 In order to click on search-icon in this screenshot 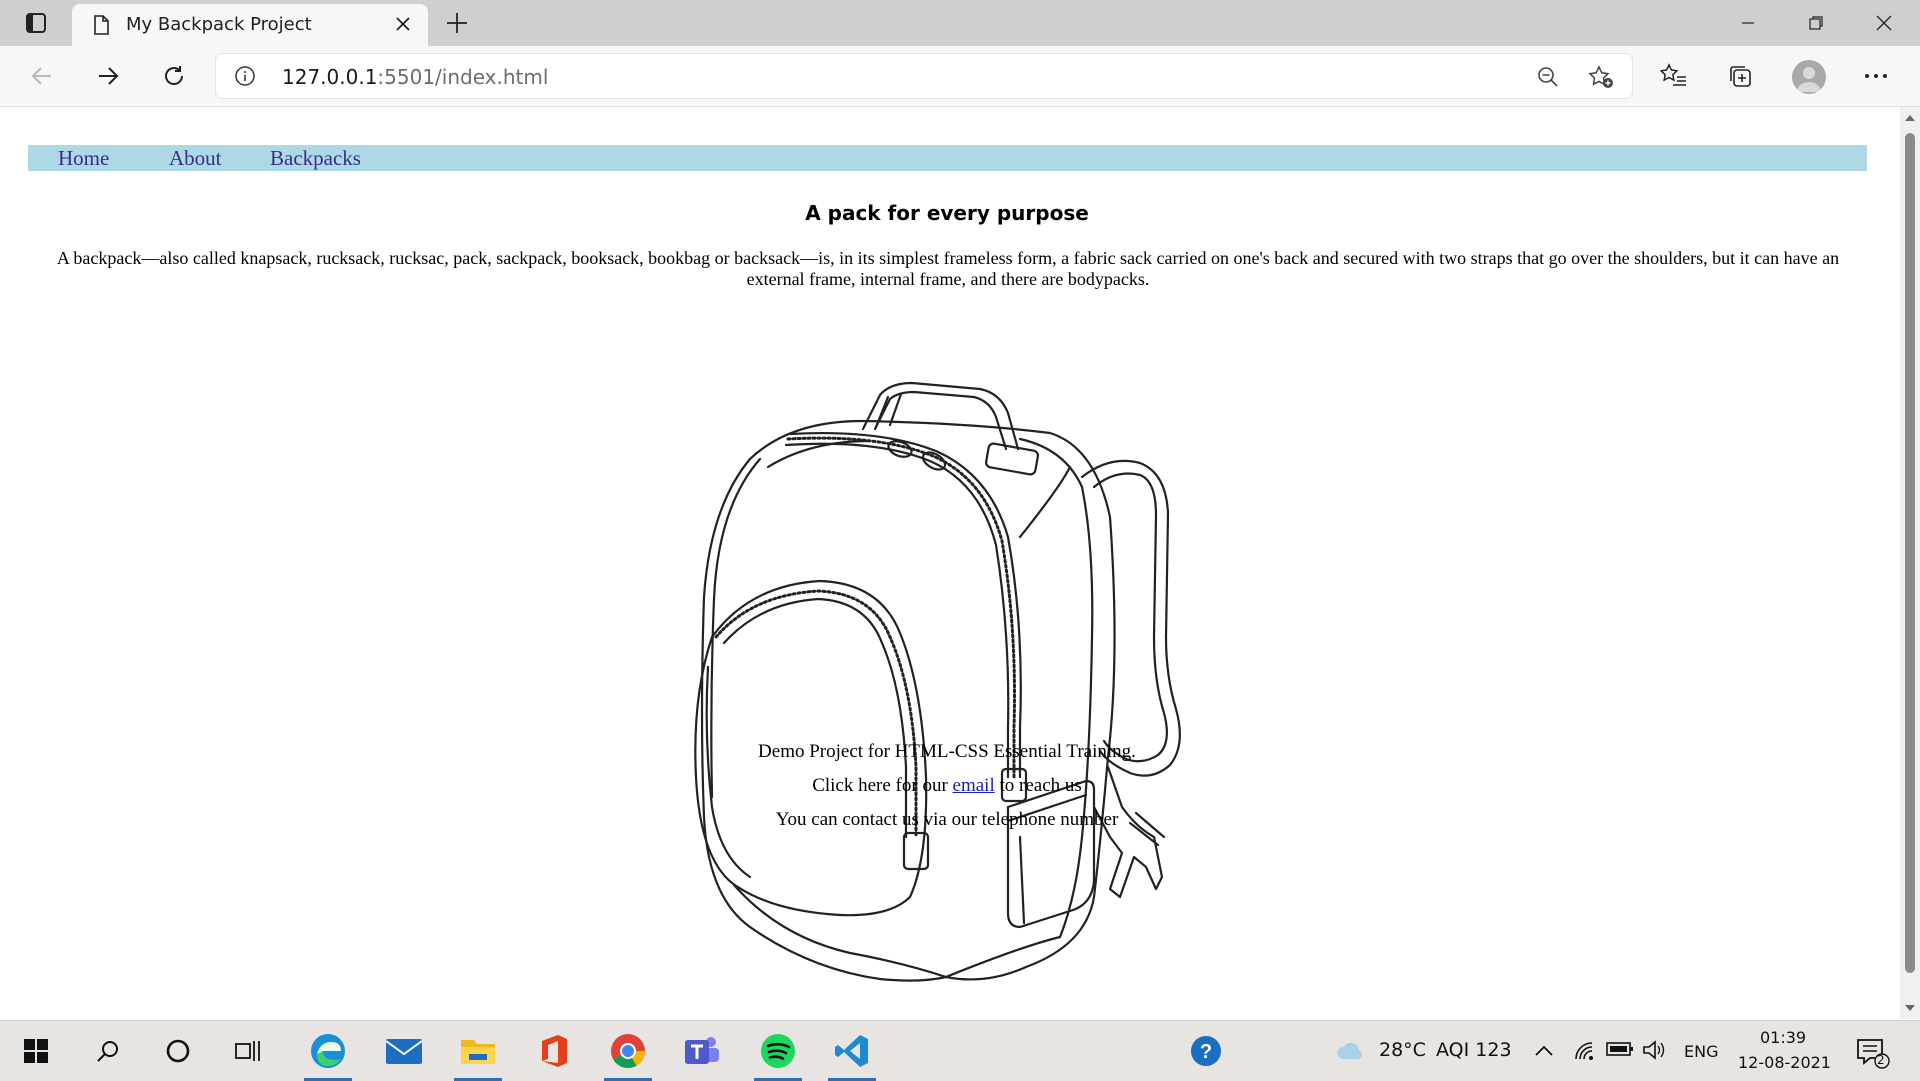, I will do `click(107, 1051)`.